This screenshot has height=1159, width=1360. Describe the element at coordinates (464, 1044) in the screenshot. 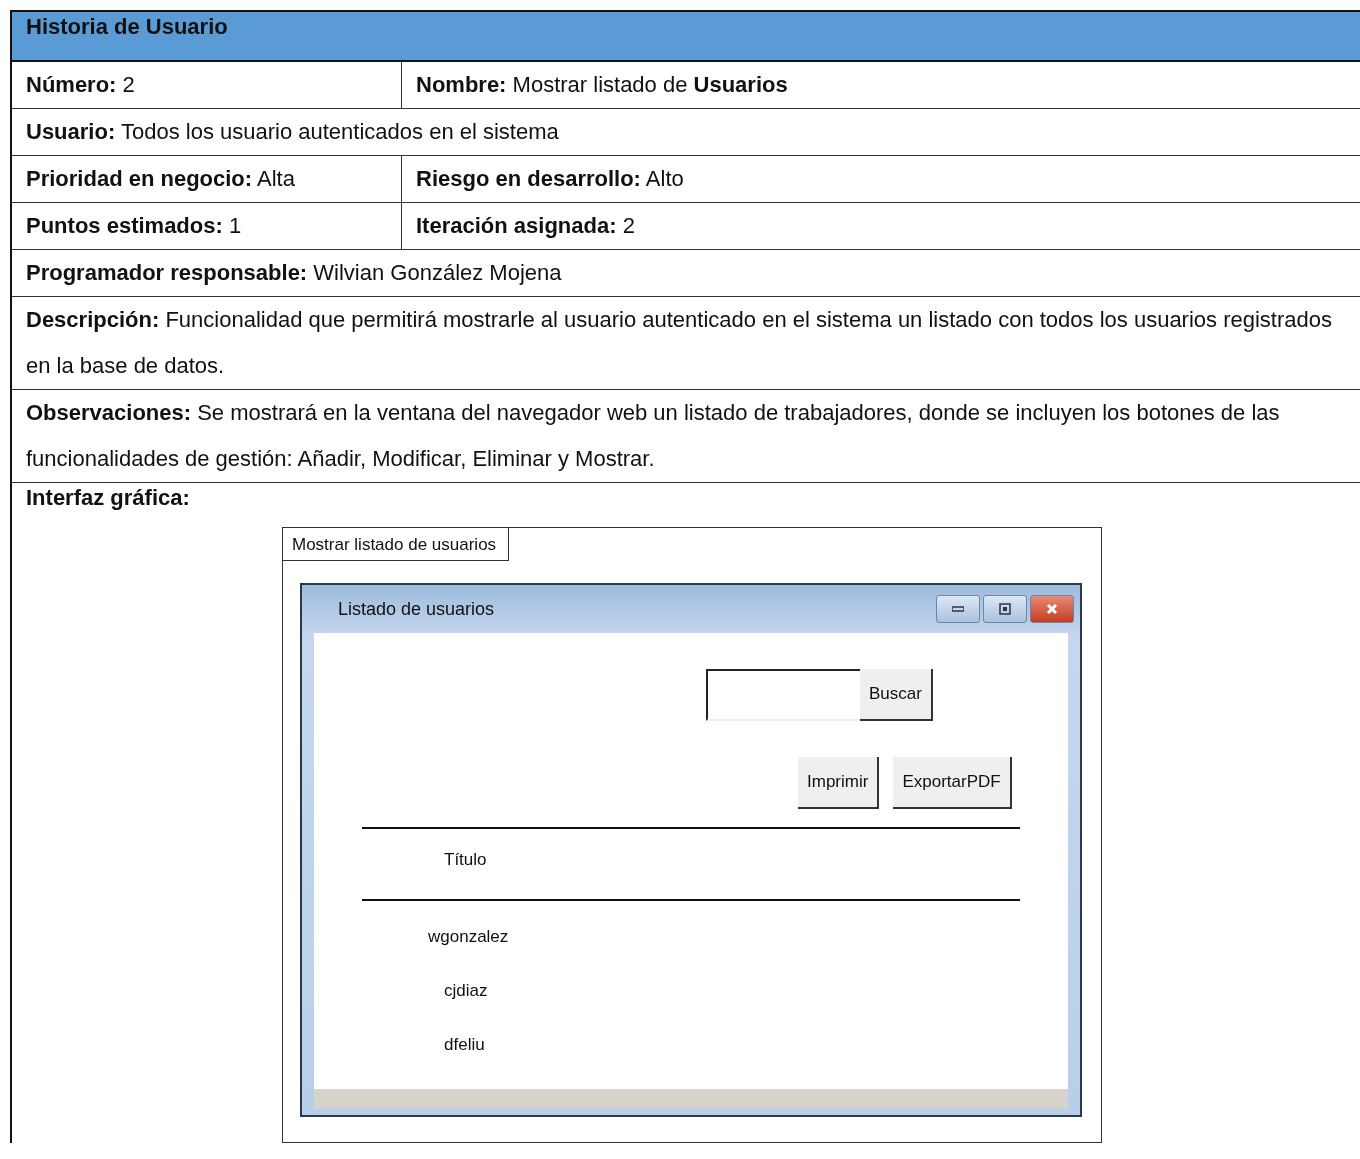

I see `list-item: dfeliu` at that location.